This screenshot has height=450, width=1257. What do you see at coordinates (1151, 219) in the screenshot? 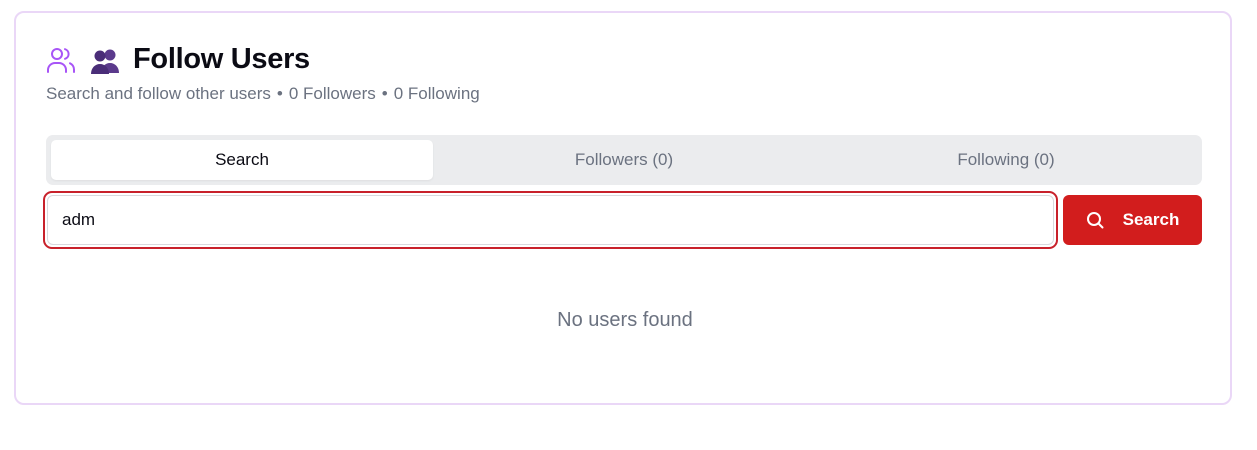
I see `search-button-label: Search` at bounding box center [1151, 219].